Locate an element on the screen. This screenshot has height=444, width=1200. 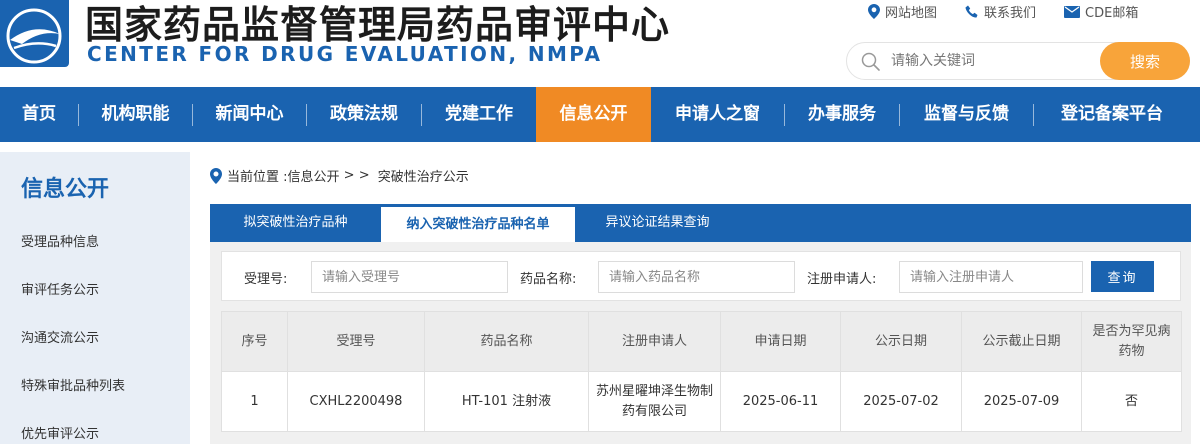
drug-name-label: 药品名称: is located at coordinates (548, 279).